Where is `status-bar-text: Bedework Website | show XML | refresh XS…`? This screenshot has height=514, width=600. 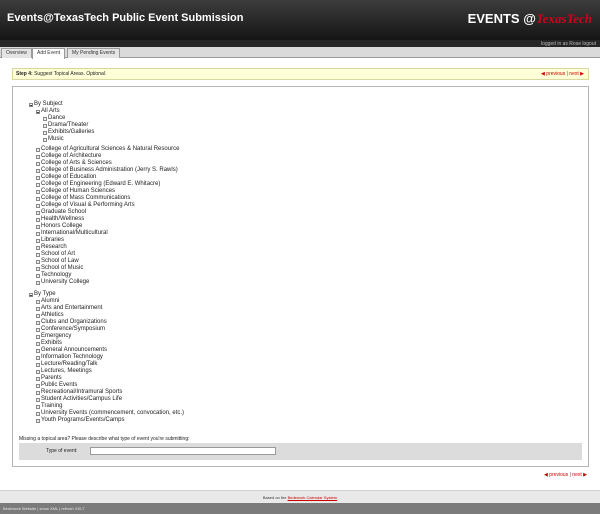
status-bar-text: Bedework Website | show XML | refresh XS… is located at coordinates (44, 508).